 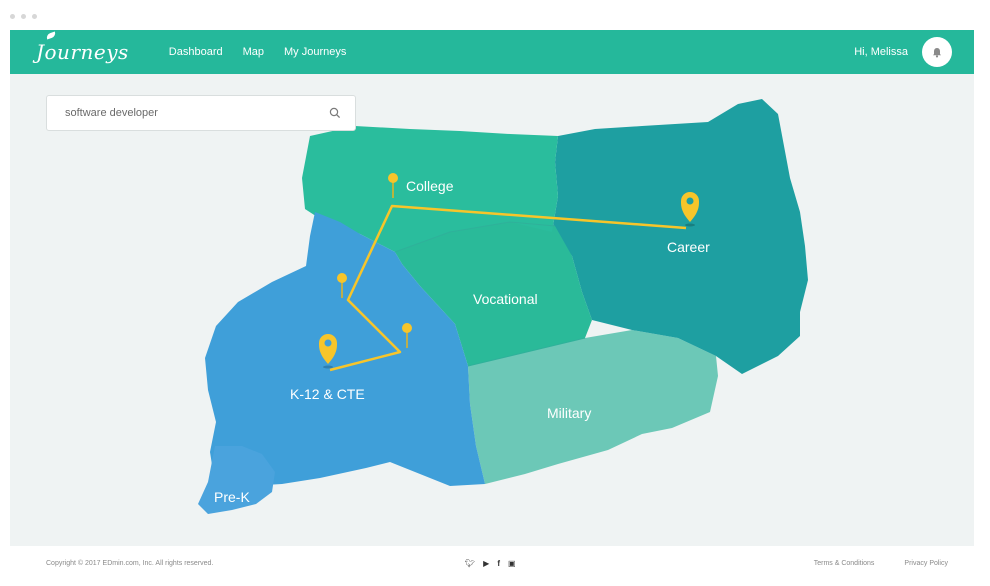 I want to click on user-greeting: Hi, Melissa, so click(x=881, y=52).